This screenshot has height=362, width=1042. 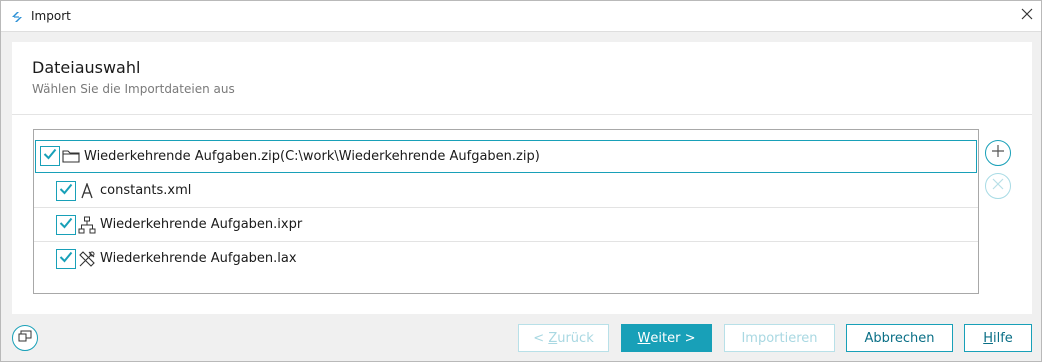 I want to click on cancel-button: Abbrechen, so click(x=899, y=338).